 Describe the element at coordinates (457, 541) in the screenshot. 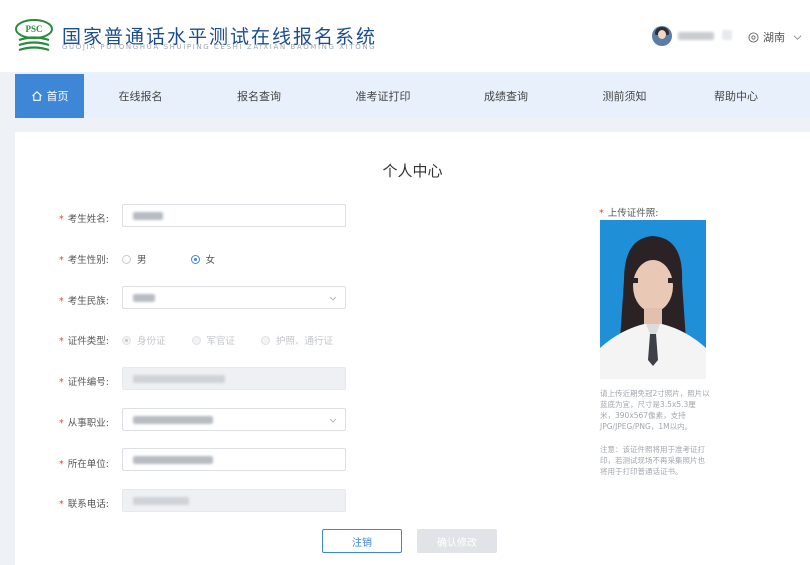

I see `confirm-edit-button: 确认修改` at that location.